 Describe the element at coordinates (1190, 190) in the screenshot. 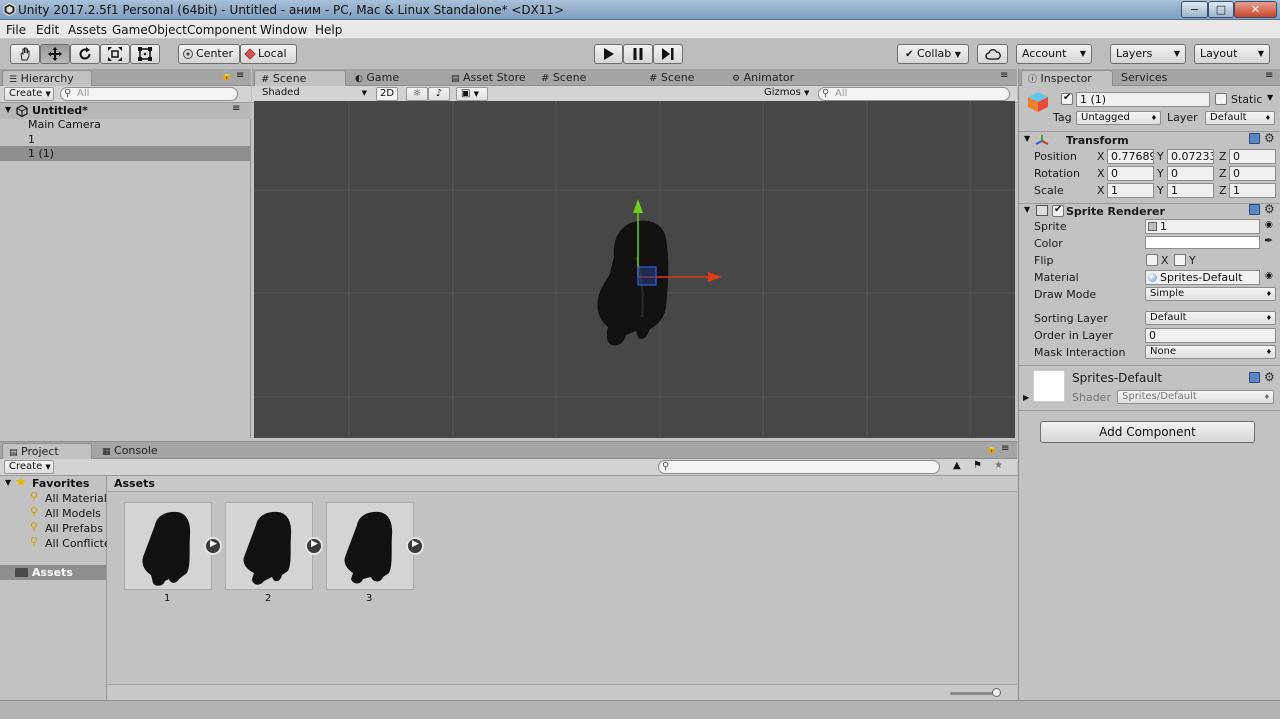

I see `transform-scale-y-field: 1` at that location.